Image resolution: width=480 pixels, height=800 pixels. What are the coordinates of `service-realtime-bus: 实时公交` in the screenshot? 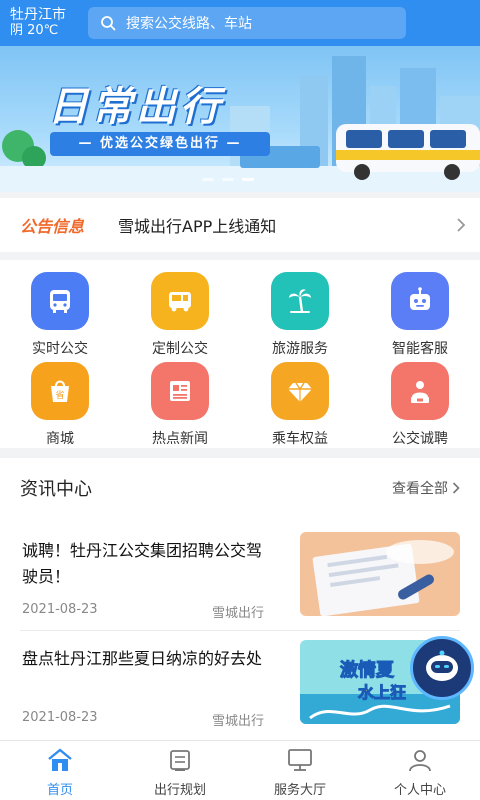 It's located at (60, 315).